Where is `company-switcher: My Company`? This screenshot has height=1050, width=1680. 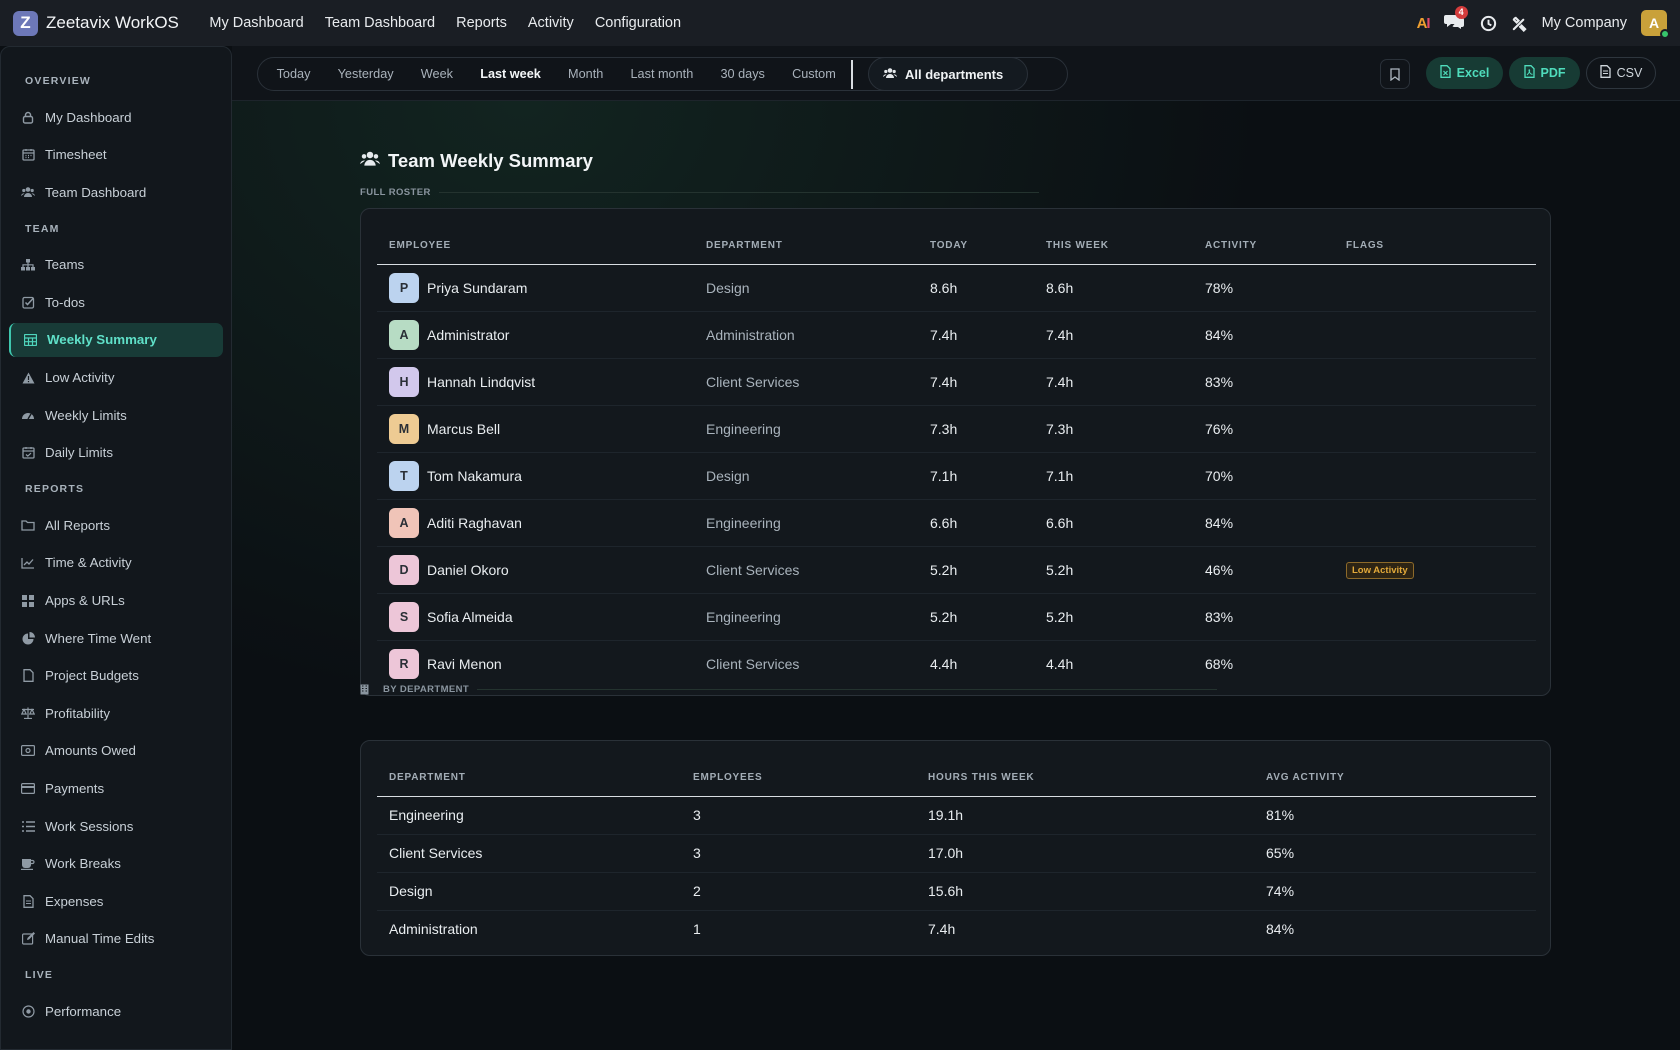 company-switcher: My Company is located at coordinates (1584, 23).